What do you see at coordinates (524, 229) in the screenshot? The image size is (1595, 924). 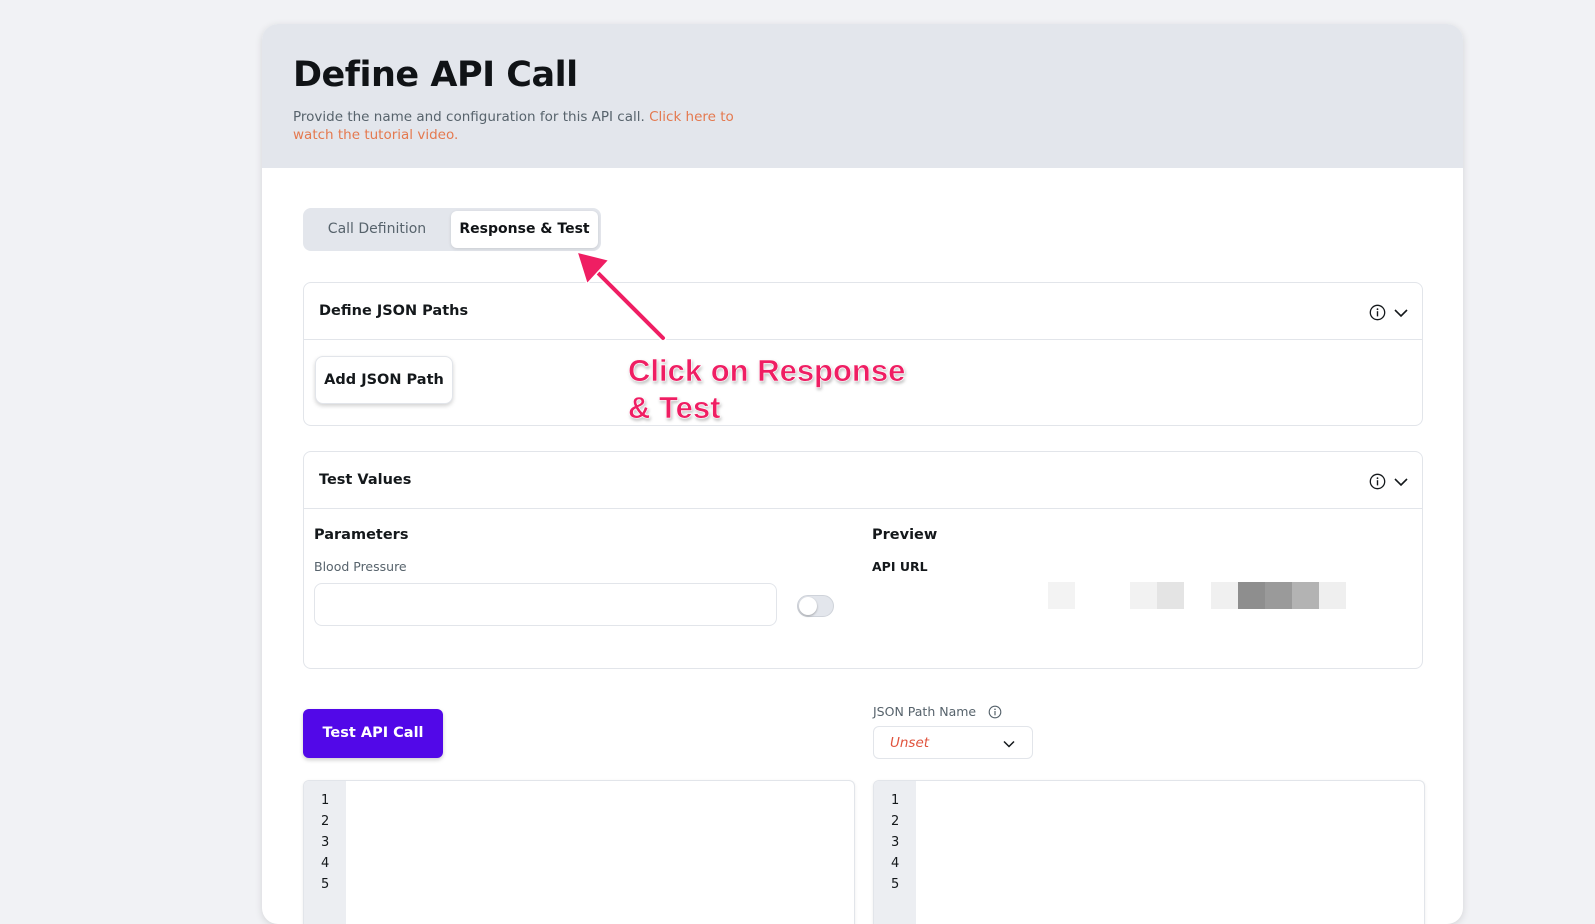 I see `tab-response-test: Response & Test` at bounding box center [524, 229].